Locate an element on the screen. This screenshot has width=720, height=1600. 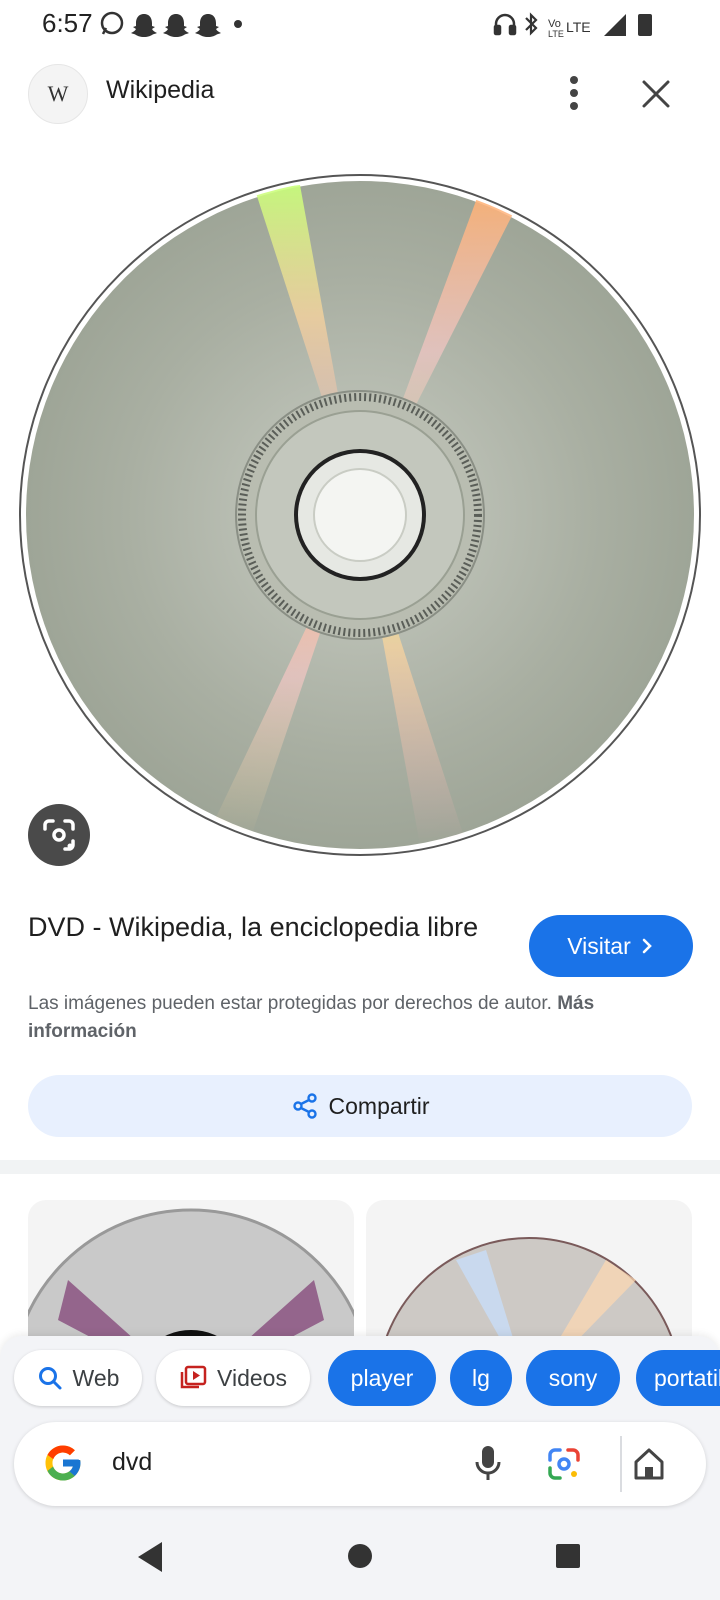
dot-icon is located at coordinates (238, 24).